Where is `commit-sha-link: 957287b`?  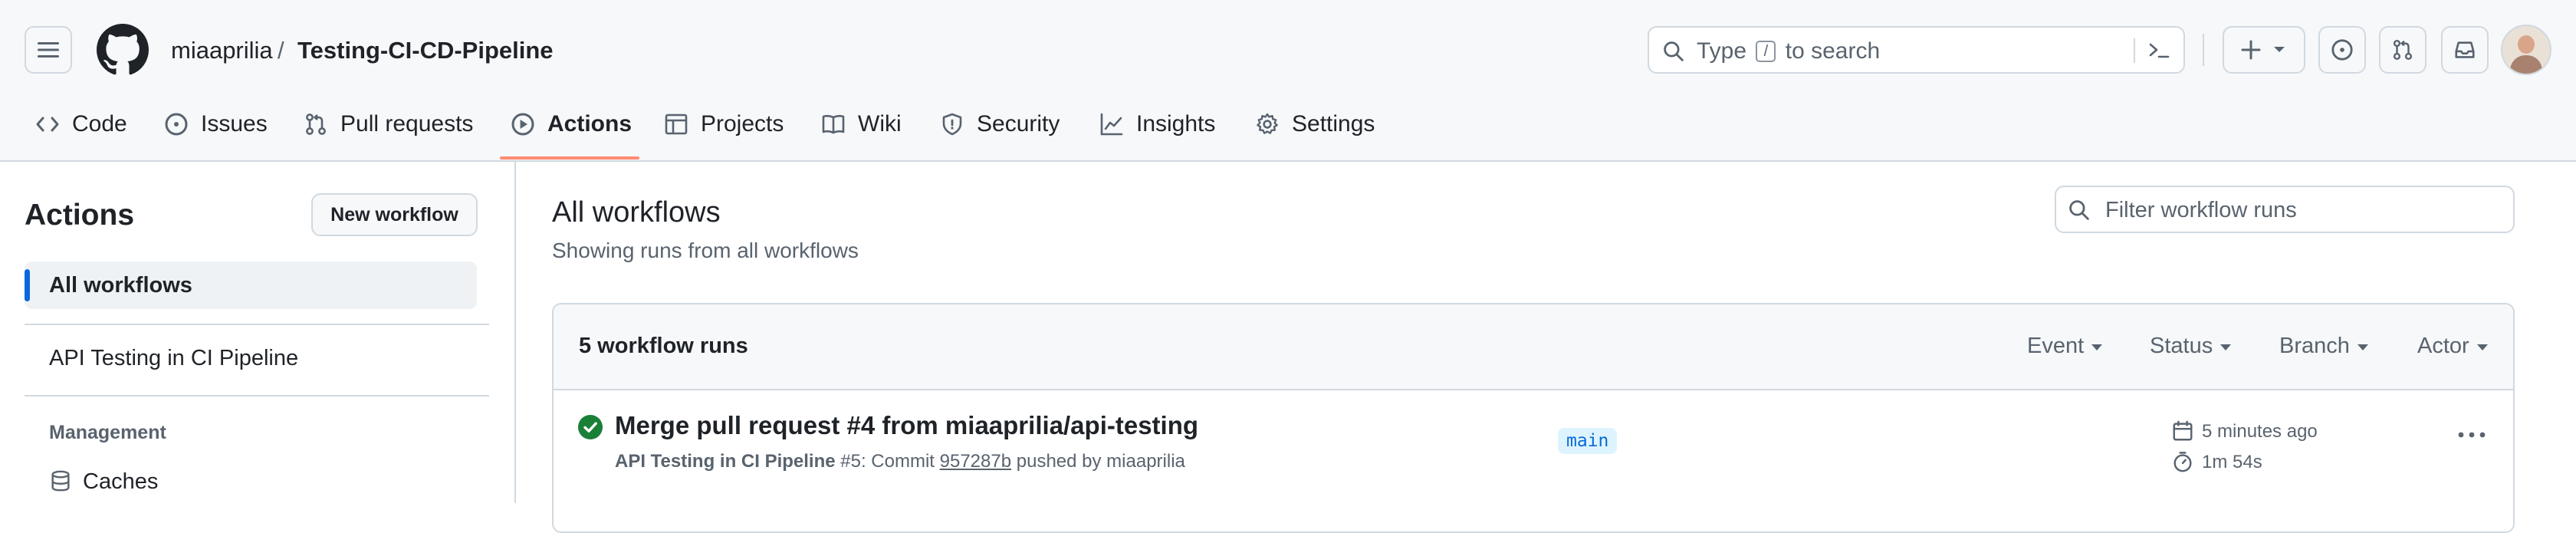 commit-sha-link: 957287b is located at coordinates (975, 461).